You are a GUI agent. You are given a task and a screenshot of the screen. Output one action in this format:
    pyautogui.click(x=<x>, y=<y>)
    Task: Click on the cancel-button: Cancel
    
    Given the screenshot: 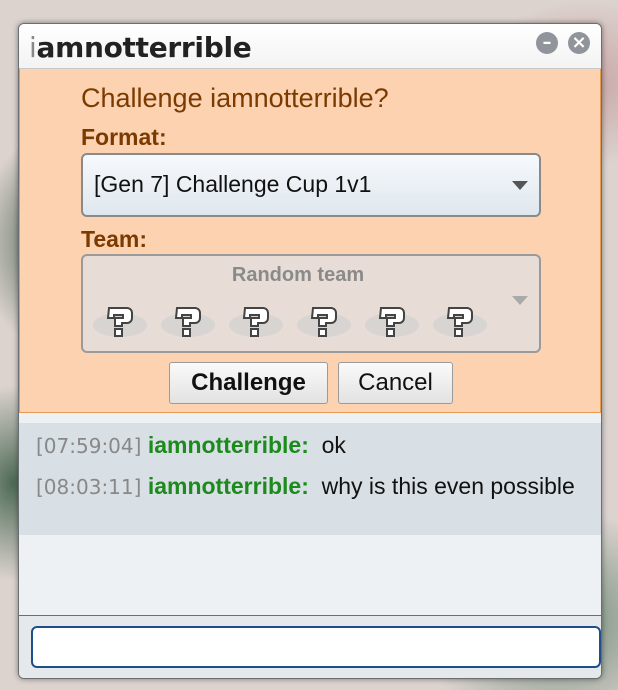 What is the action you would take?
    pyautogui.click(x=395, y=383)
    